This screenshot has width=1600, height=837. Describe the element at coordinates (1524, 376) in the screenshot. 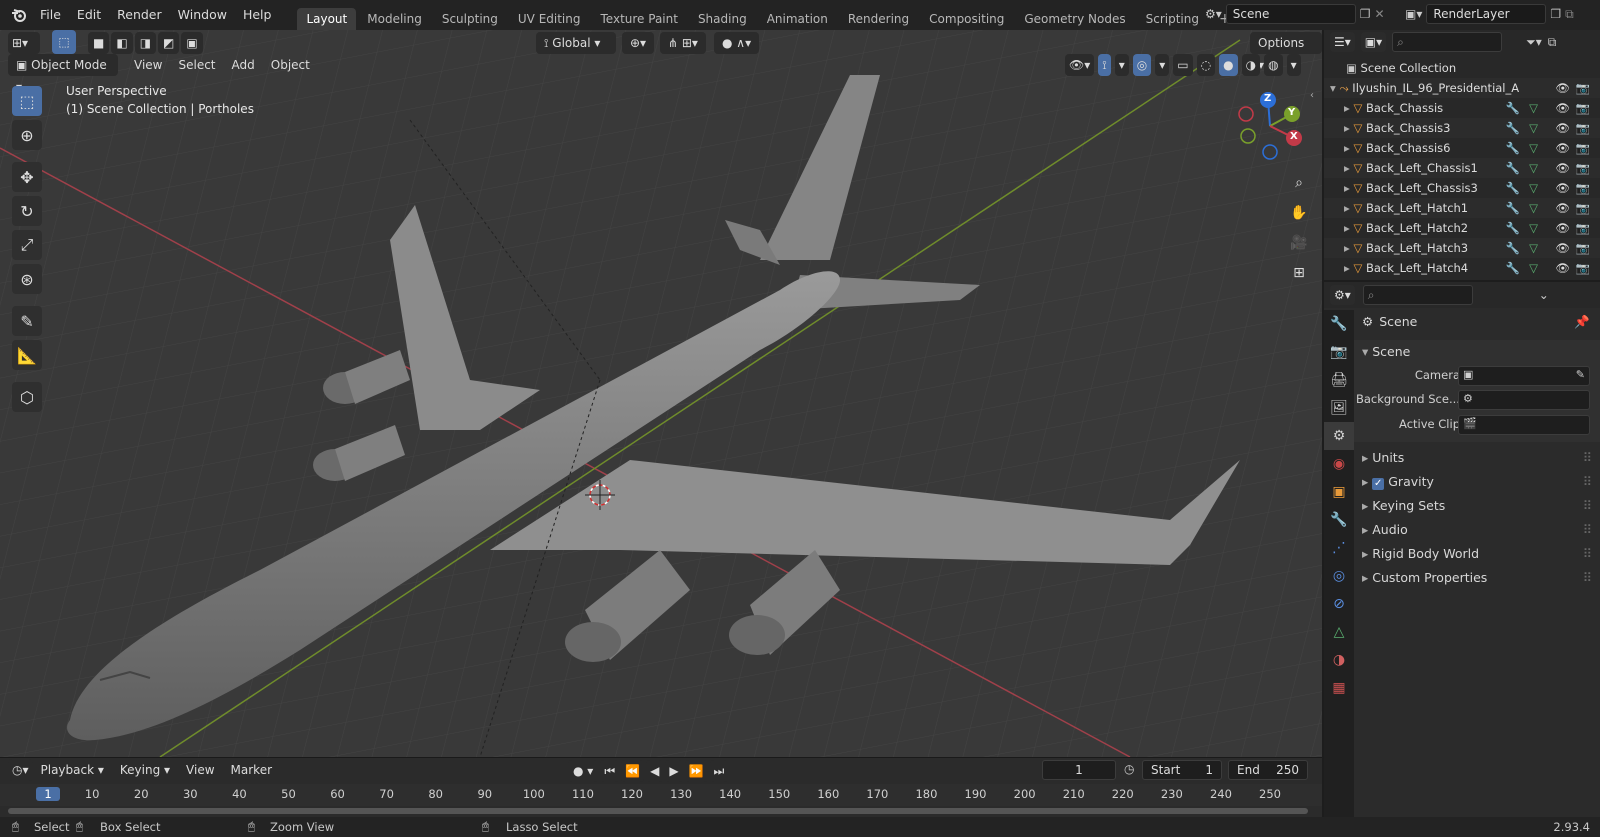

I see `camera-field: ▣ ✎` at that location.